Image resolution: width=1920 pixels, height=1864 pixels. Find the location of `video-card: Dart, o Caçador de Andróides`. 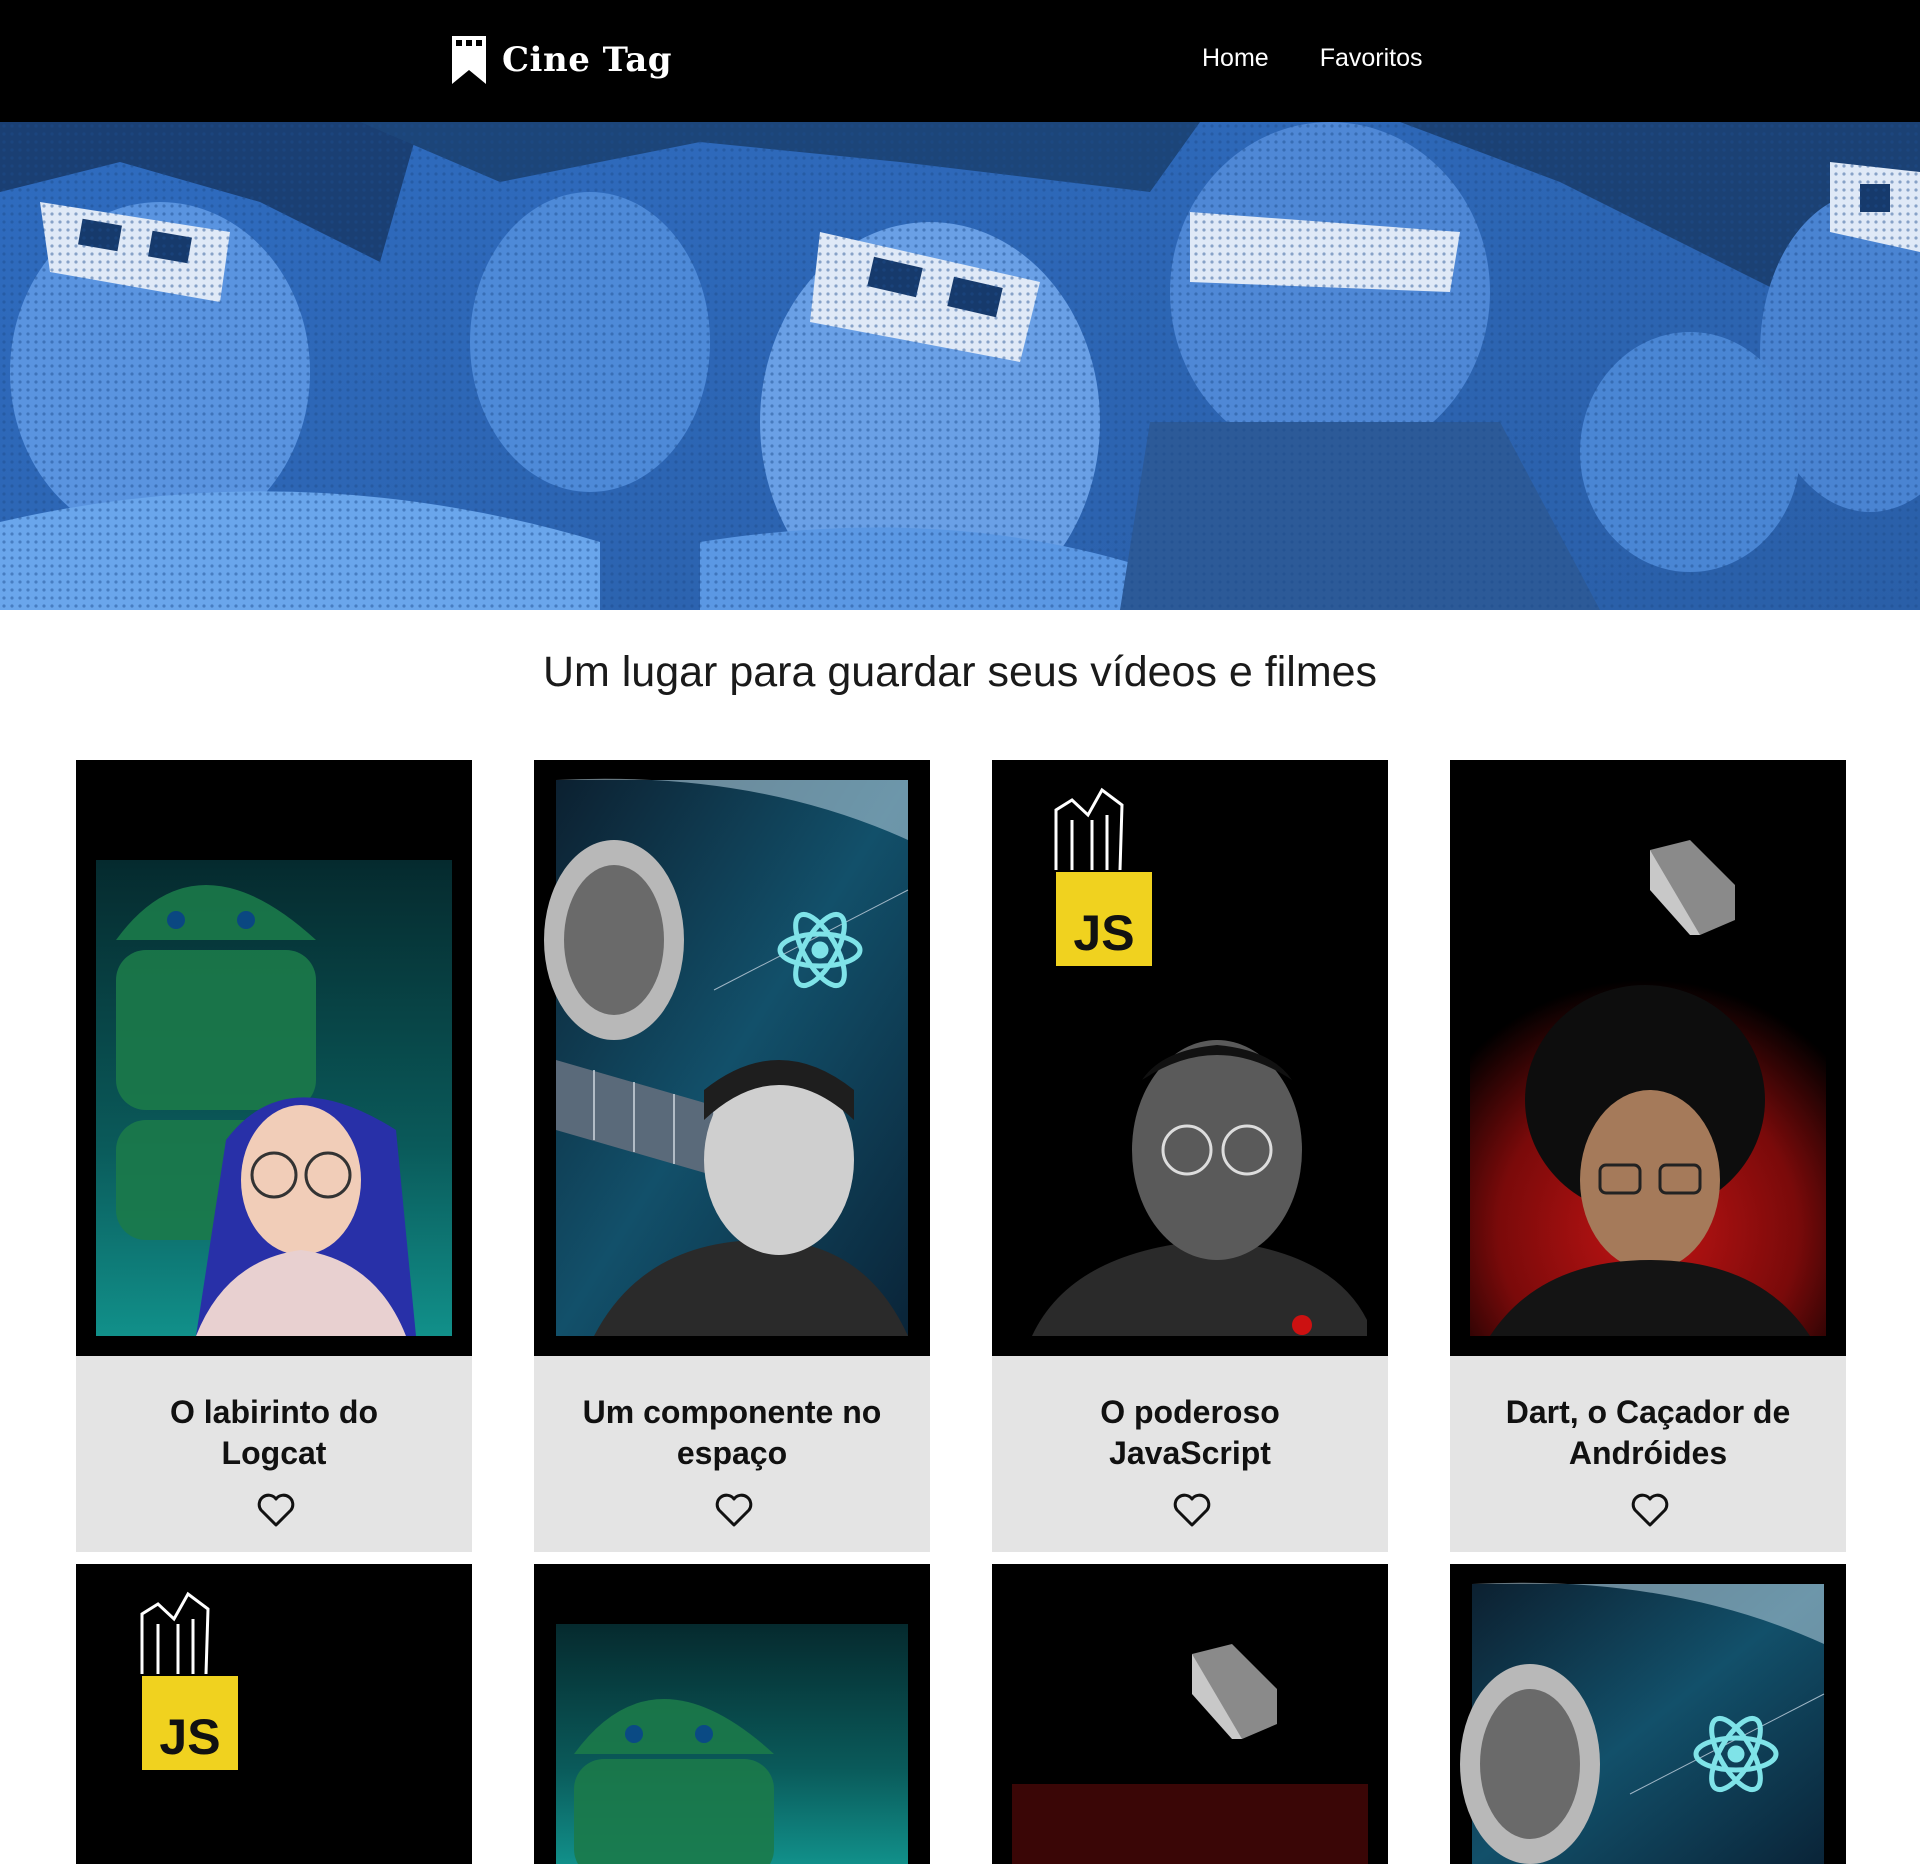

video-card: Dart, o Caçador de Andróides is located at coordinates (1648, 1156).